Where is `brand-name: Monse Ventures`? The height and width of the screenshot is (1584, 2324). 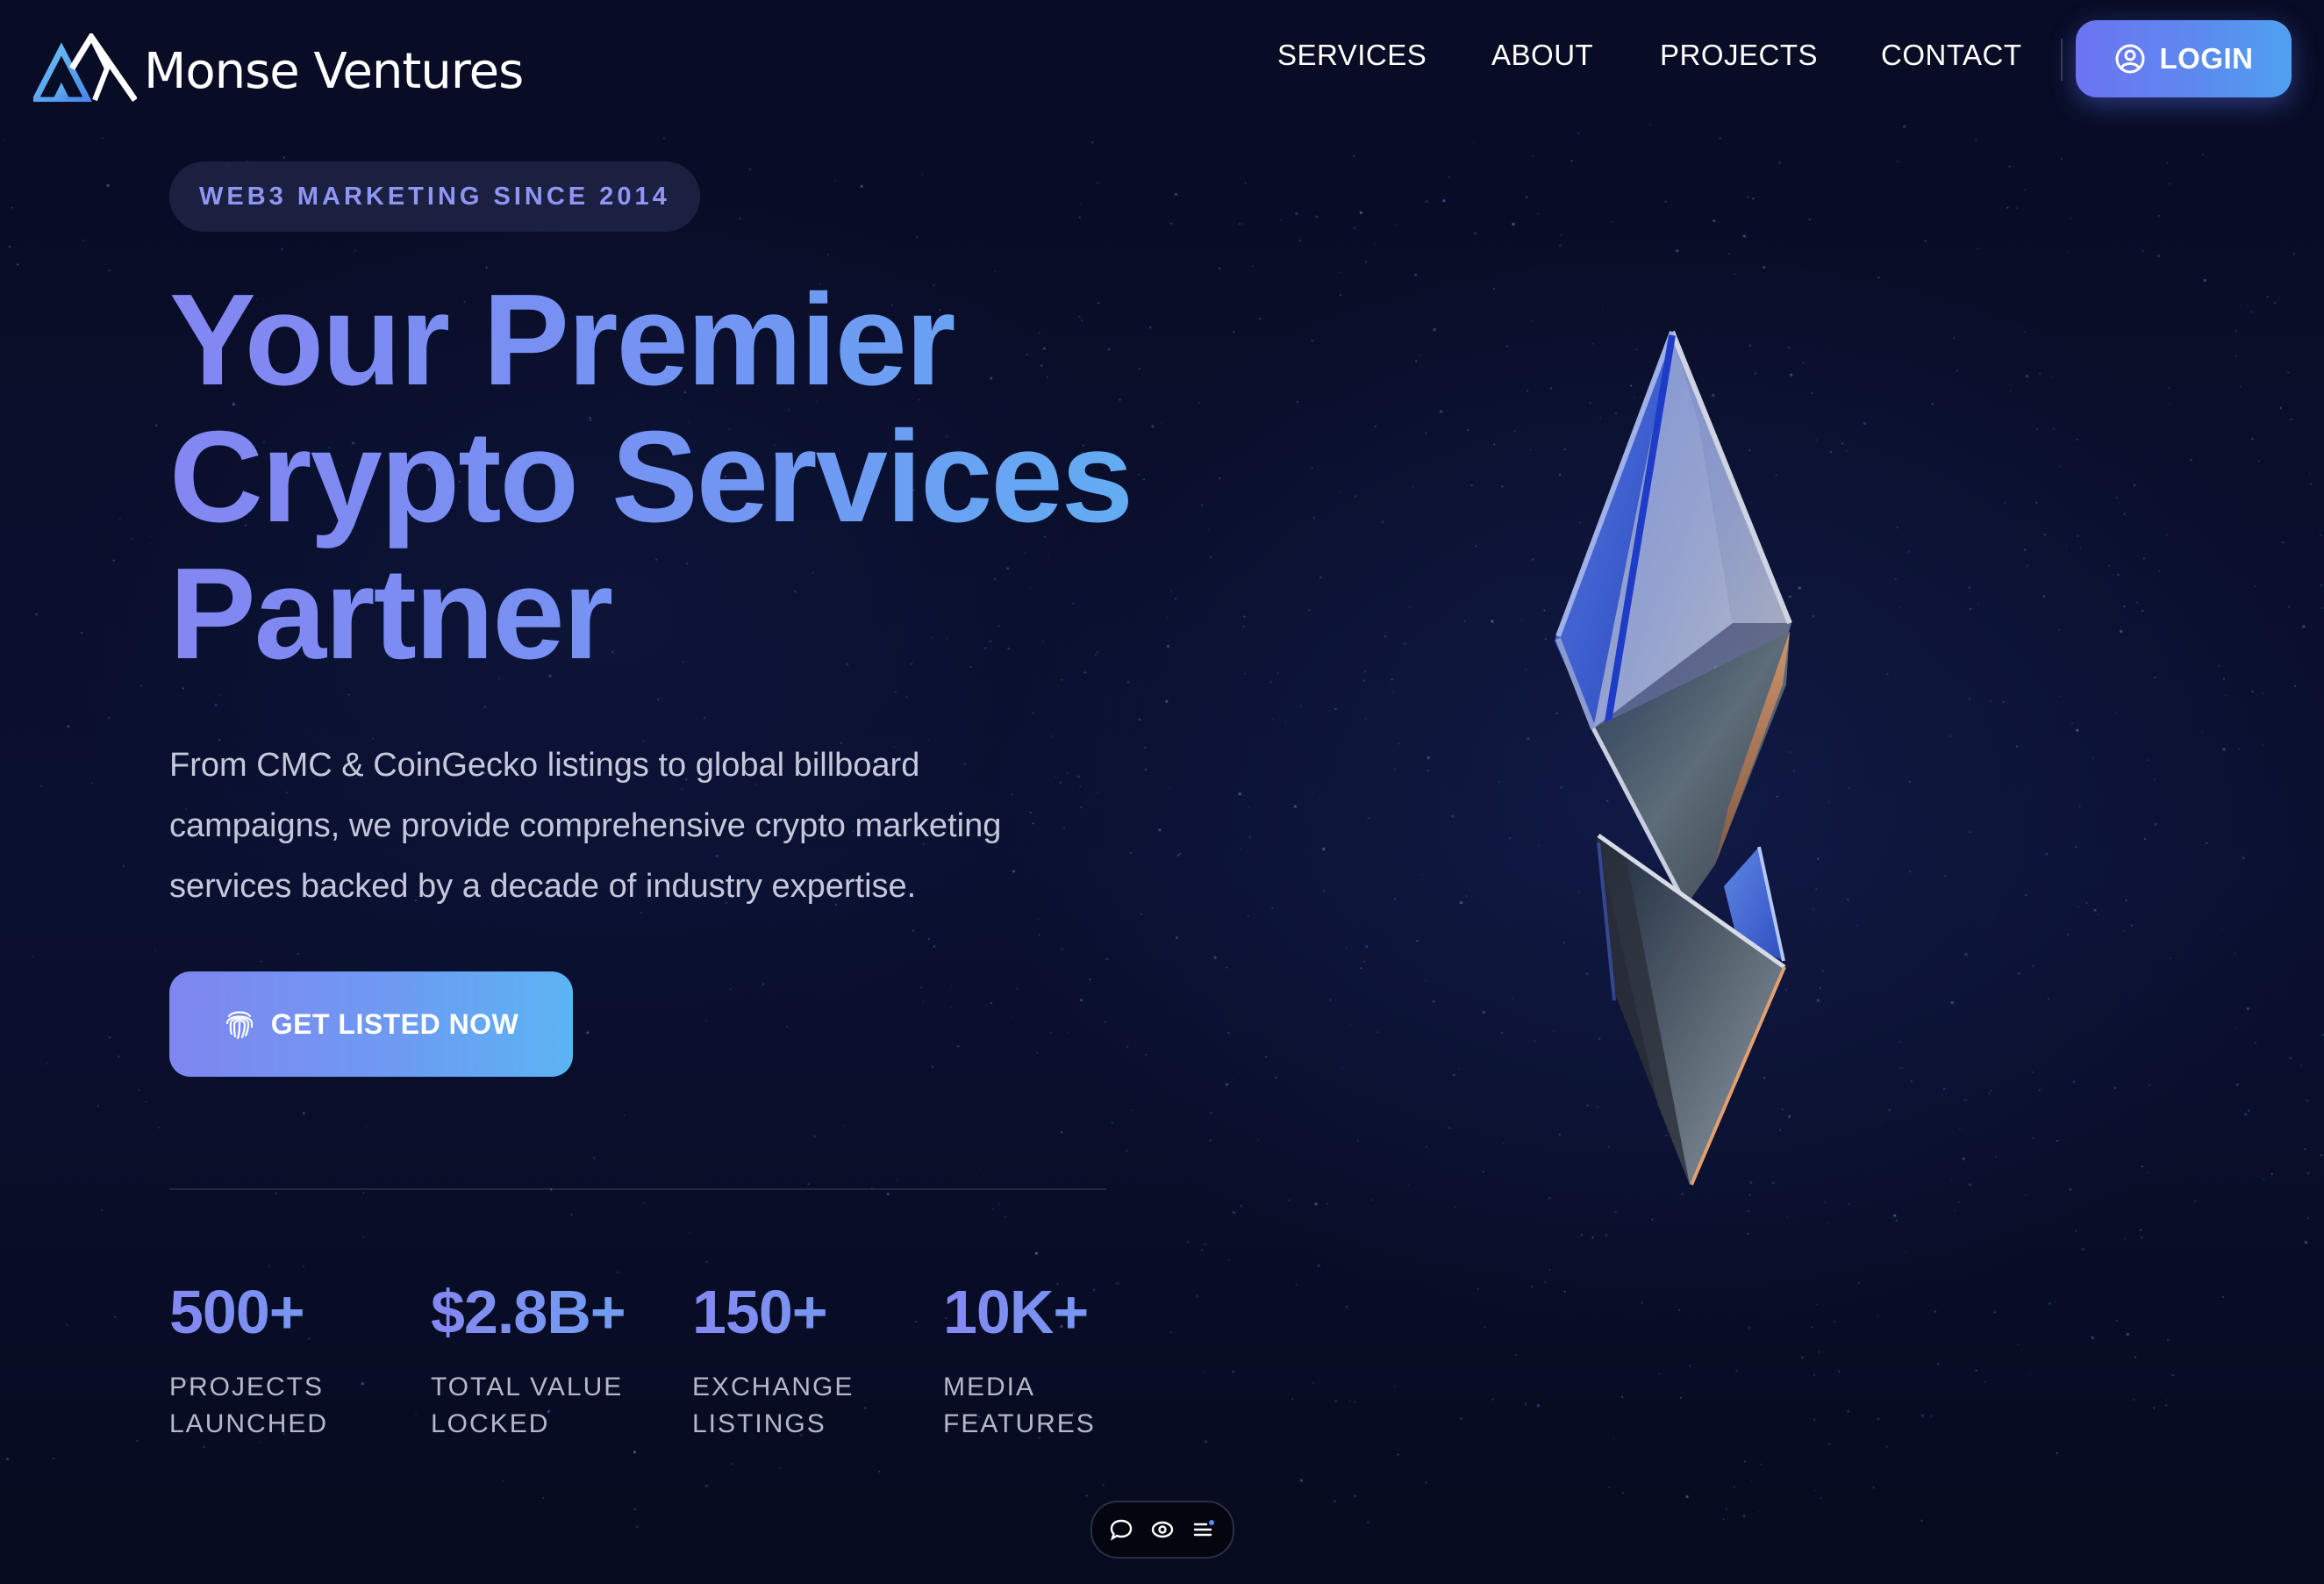 brand-name: Monse Ventures is located at coordinates (334, 71).